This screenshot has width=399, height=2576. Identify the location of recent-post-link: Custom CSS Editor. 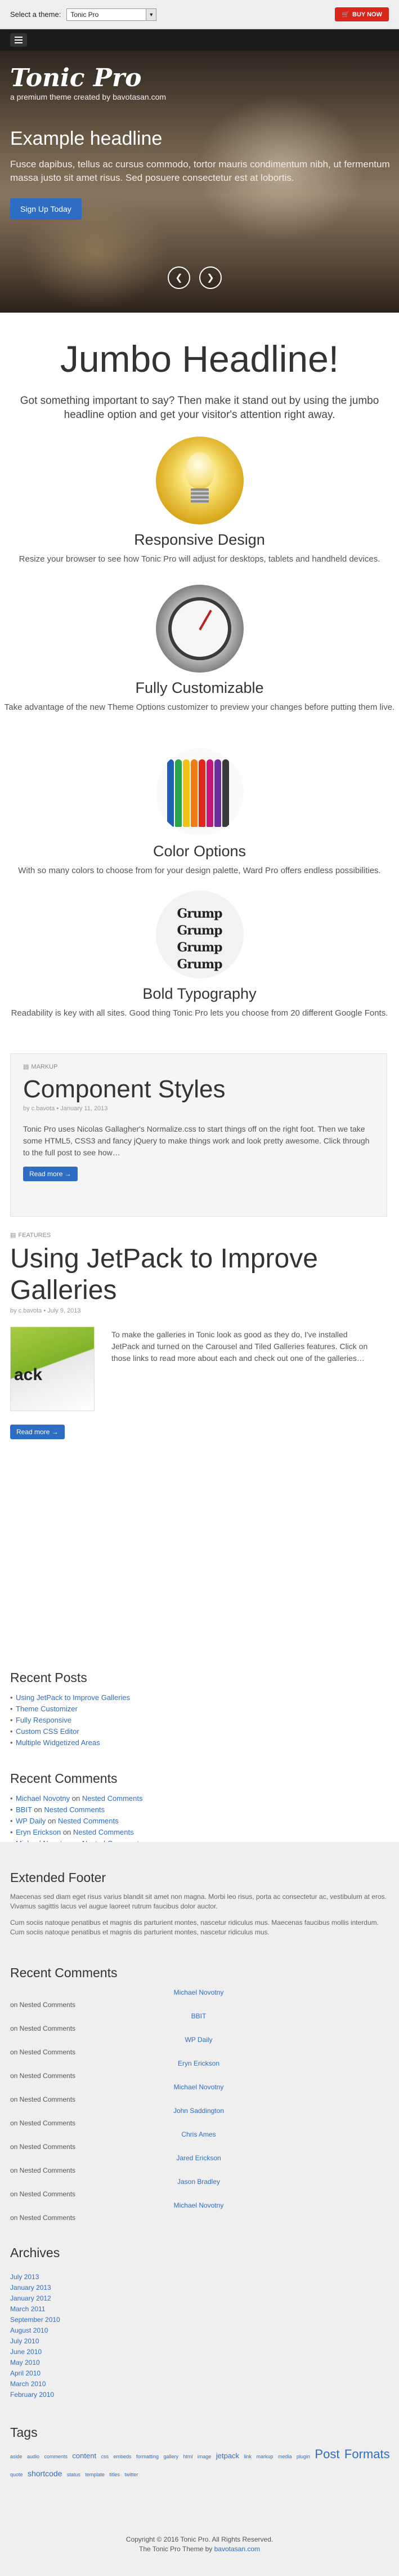
(48, 1731).